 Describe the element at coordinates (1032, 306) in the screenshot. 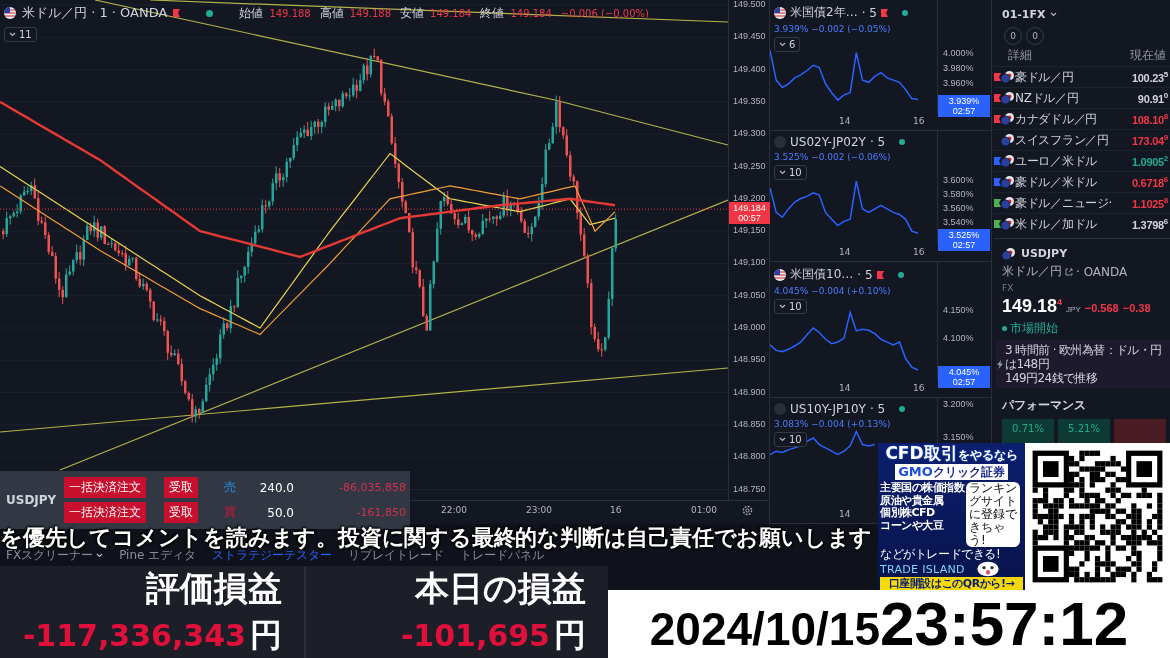

I see `last-price: 149.18$^{4}$` at that location.